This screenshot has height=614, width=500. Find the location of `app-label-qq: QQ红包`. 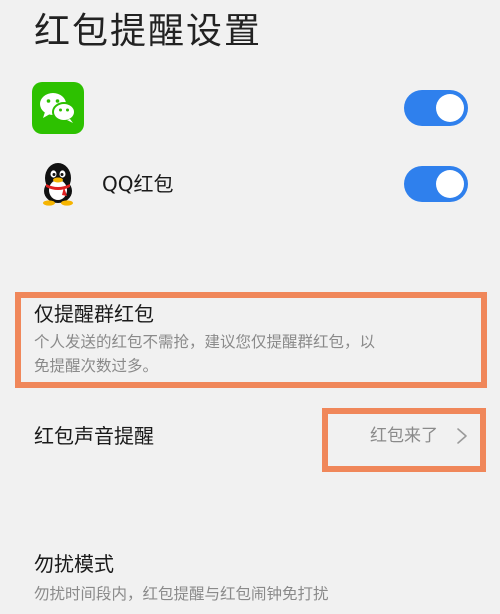

app-label-qq: QQ红包 is located at coordinates (138, 184).